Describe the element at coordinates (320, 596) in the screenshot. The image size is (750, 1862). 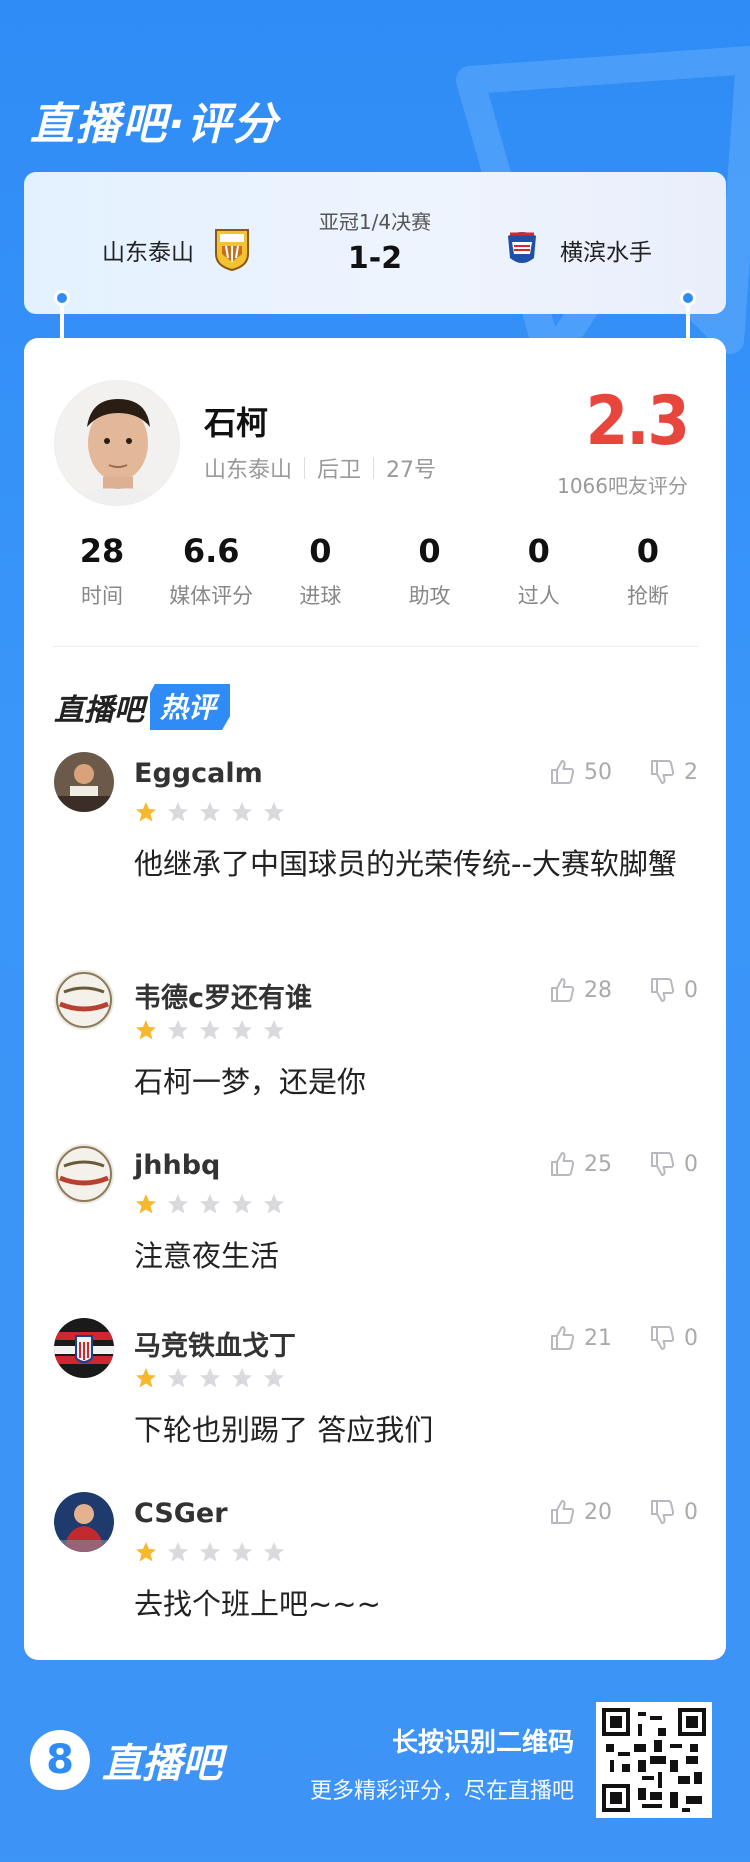
I see `stat-label: 进球` at that location.